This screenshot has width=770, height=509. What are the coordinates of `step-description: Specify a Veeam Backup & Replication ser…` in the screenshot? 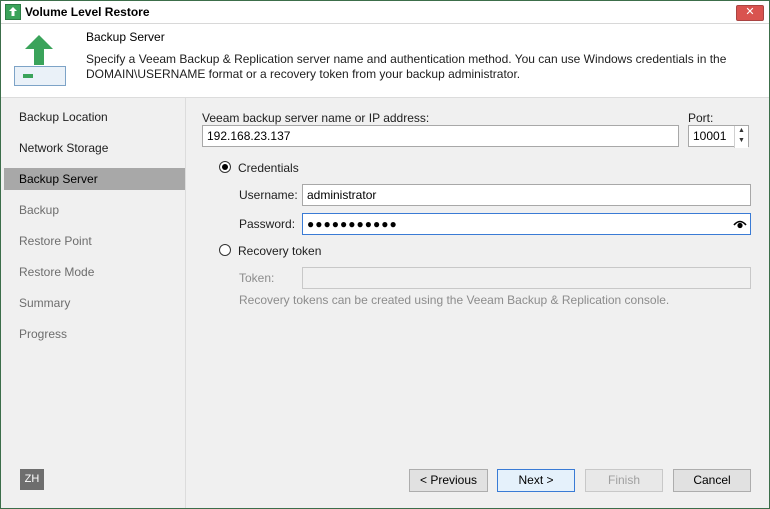 It's located at (406, 66).